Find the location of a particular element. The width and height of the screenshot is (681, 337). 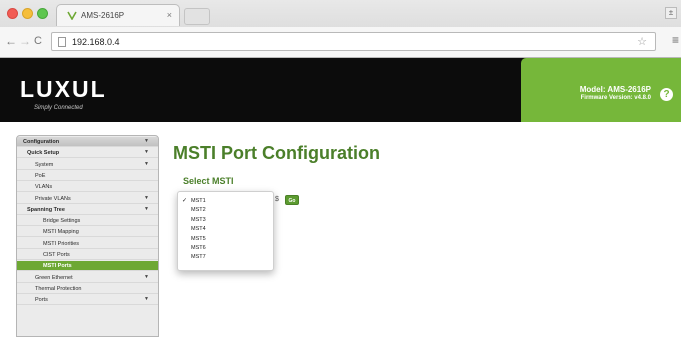

sidebar-item-label: MSTI Ports is located at coordinates (57, 266).